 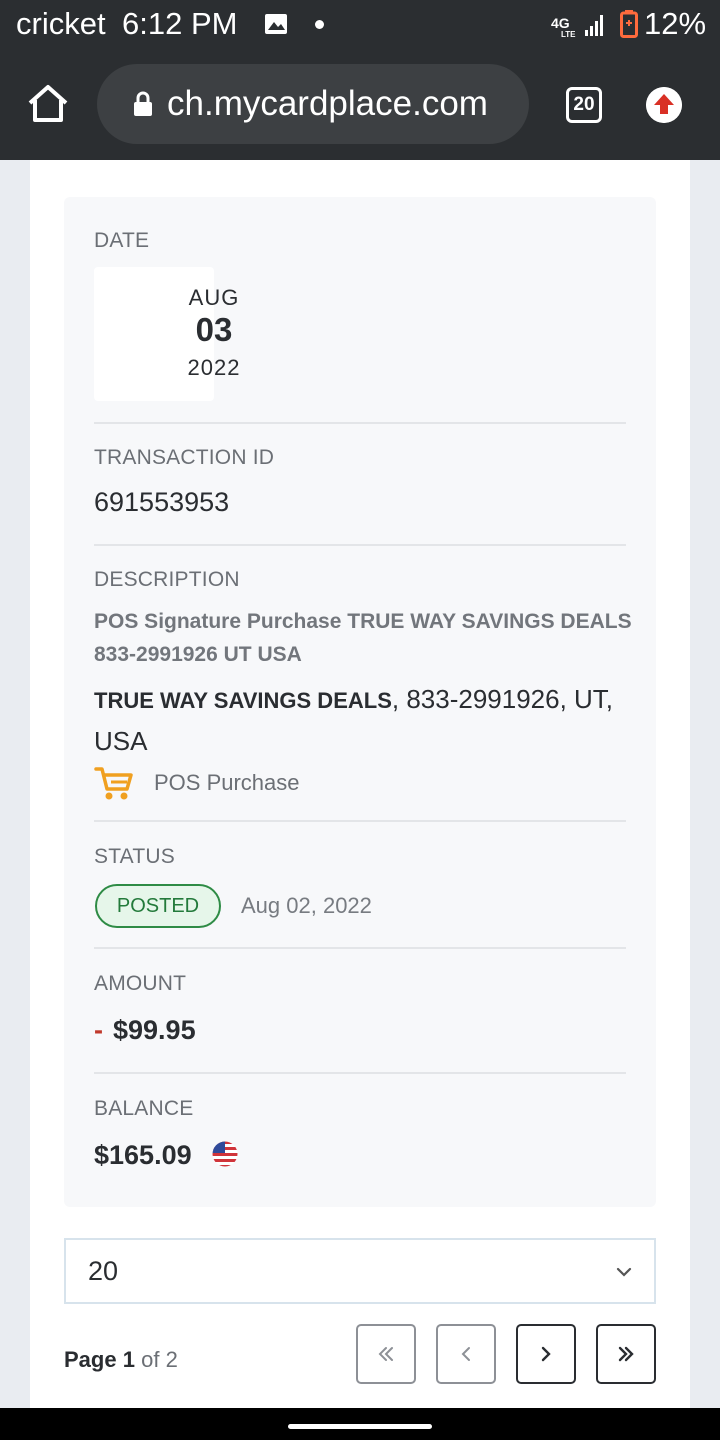 What do you see at coordinates (243, 700) in the screenshot?
I see `merchant-name: TRUE WAY SAVINGS DEALS` at bounding box center [243, 700].